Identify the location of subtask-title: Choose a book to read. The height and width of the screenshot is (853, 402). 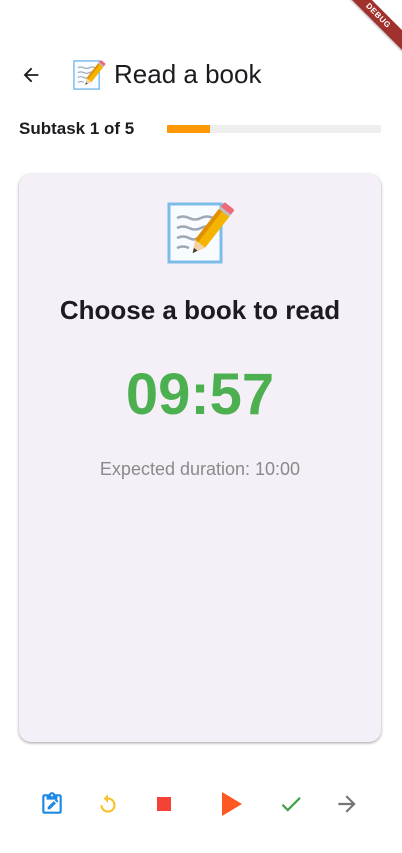
(200, 310).